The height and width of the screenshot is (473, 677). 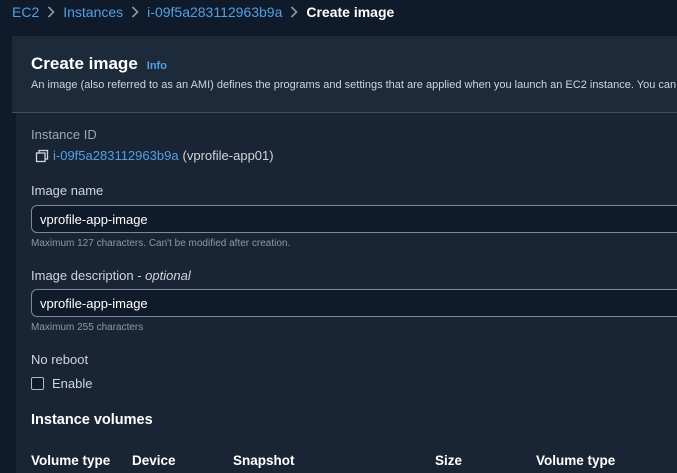 I want to click on column-header-volume-type-2: Volume type, so click(x=576, y=460).